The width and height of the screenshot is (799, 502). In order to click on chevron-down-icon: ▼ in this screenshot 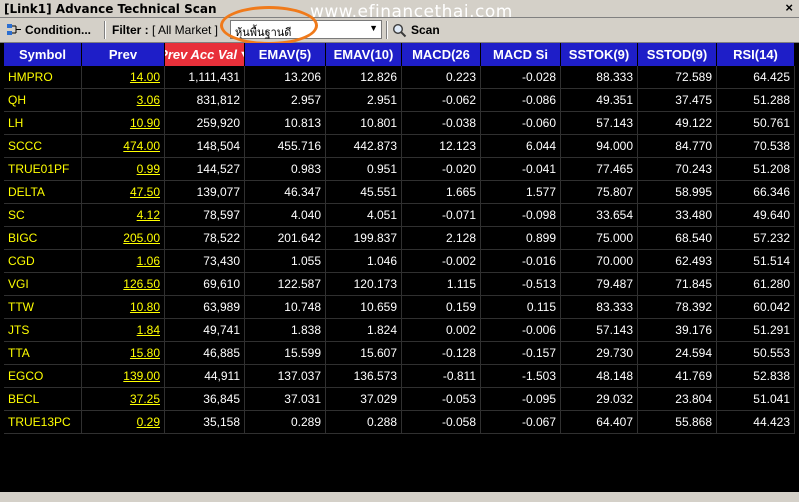, I will do `click(373, 28)`.